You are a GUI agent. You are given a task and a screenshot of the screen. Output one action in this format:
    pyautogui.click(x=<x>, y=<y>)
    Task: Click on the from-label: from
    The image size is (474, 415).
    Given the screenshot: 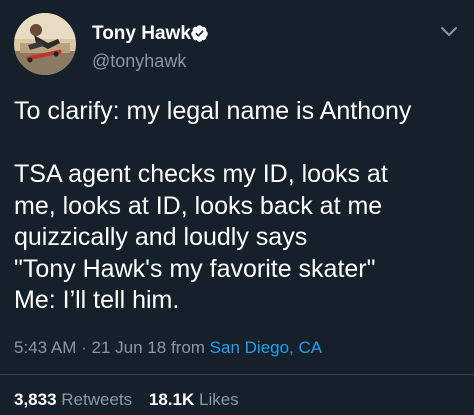 What is the action you would take?
    pyautogui.click(x=187, y=347)
    